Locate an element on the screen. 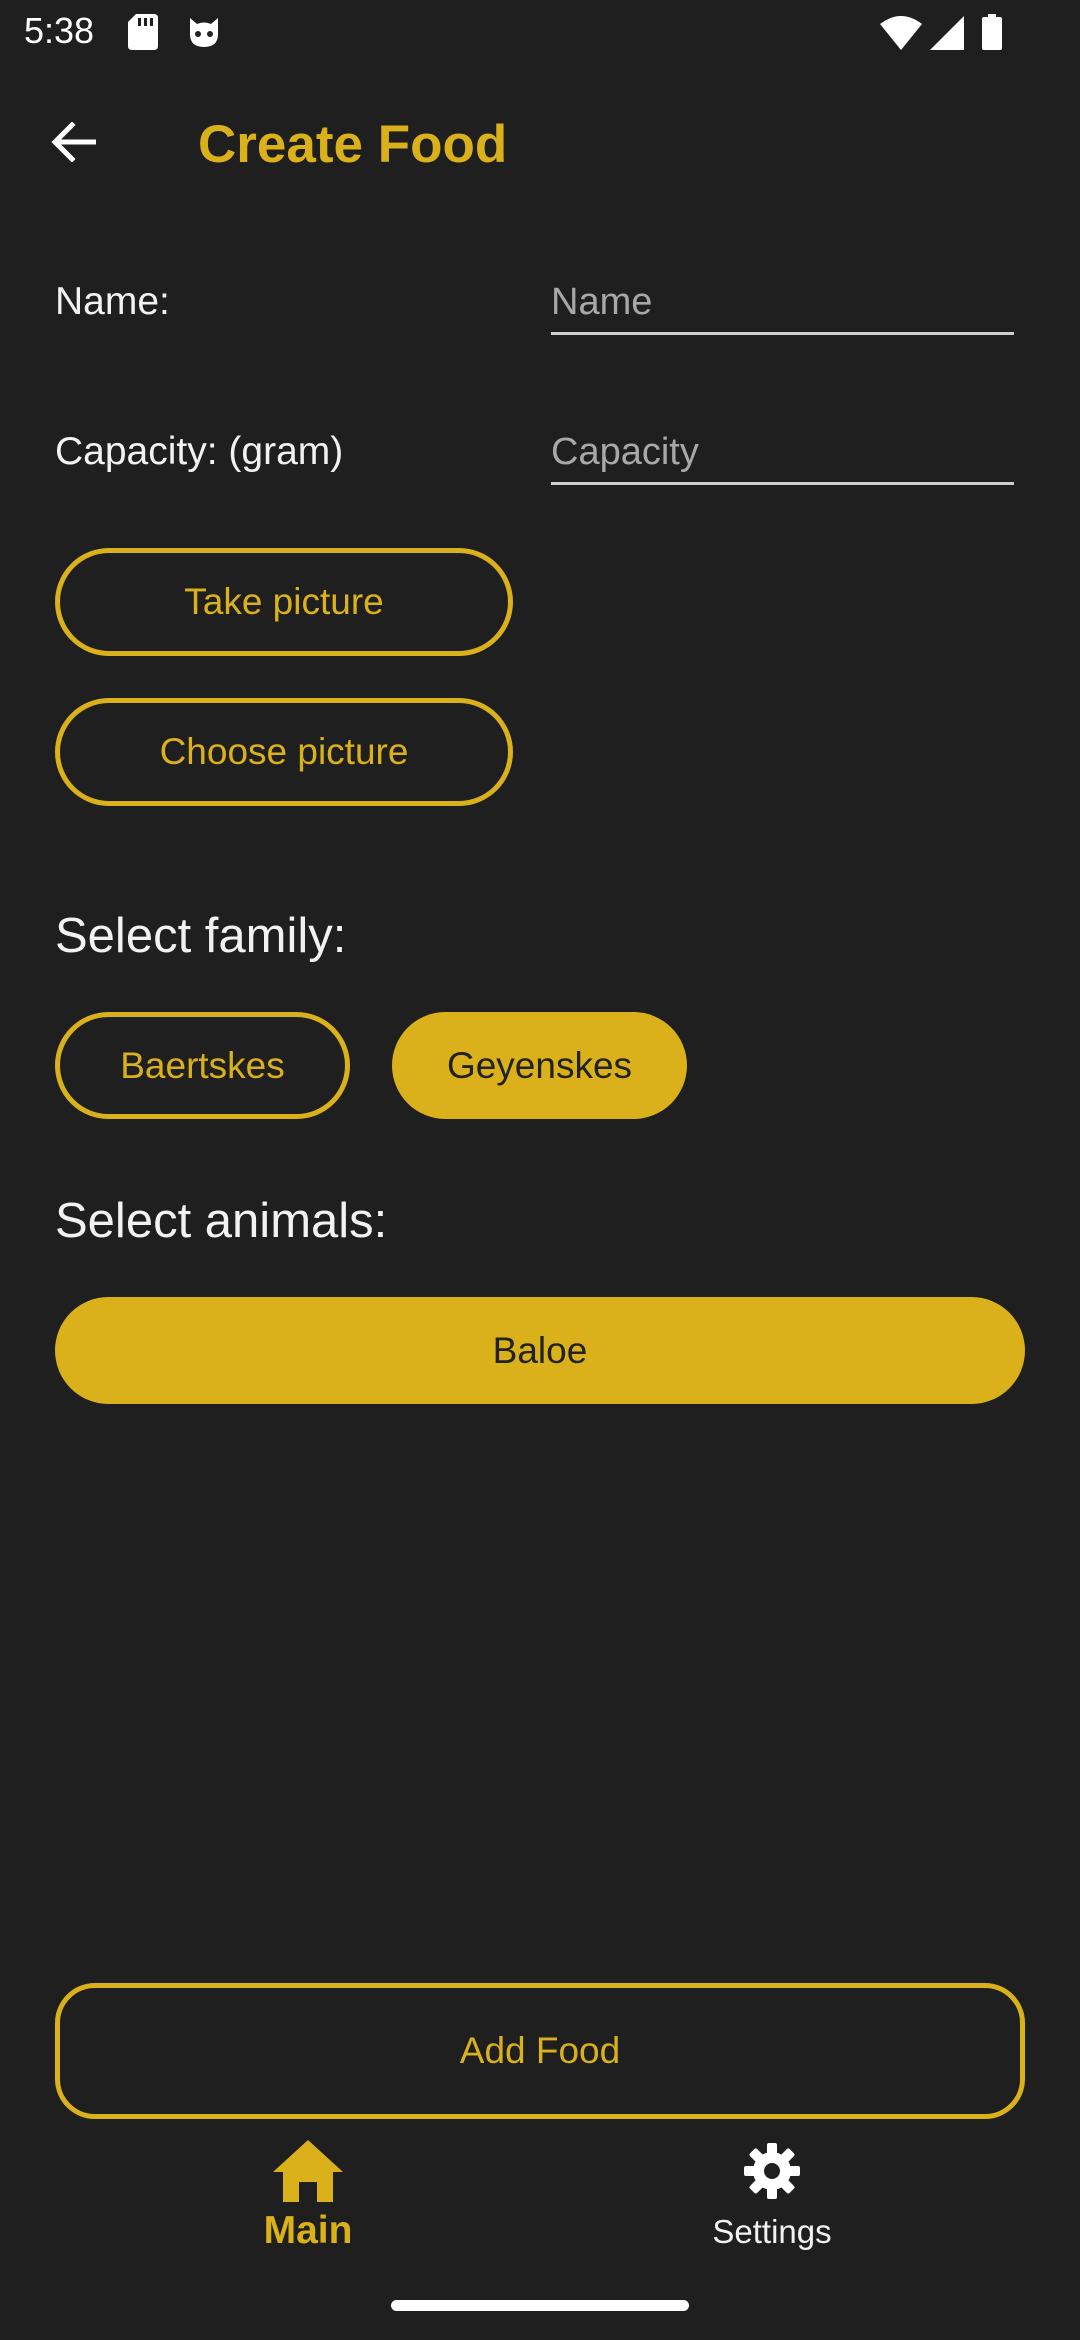  name-input is located at coordinates (782, 303).